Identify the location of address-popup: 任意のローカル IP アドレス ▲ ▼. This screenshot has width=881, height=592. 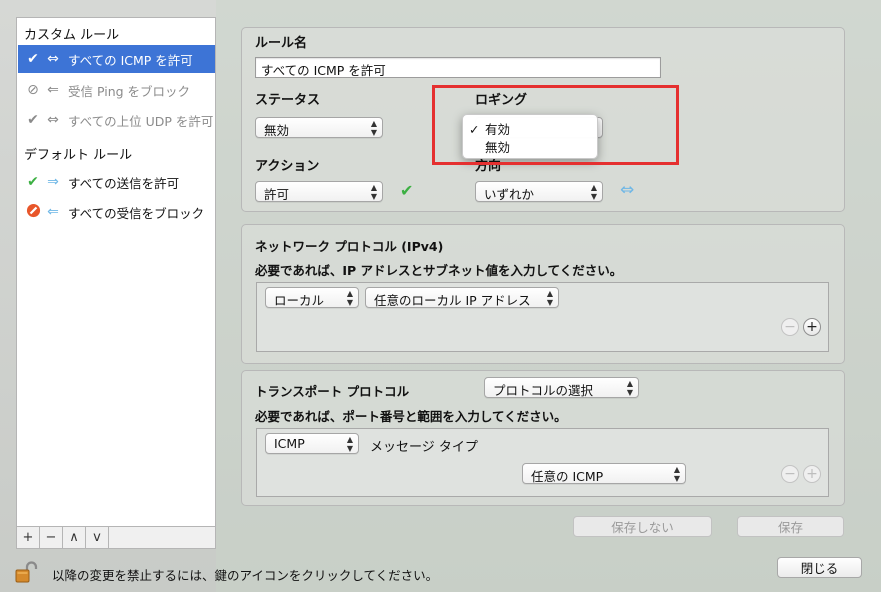
(462, 297).